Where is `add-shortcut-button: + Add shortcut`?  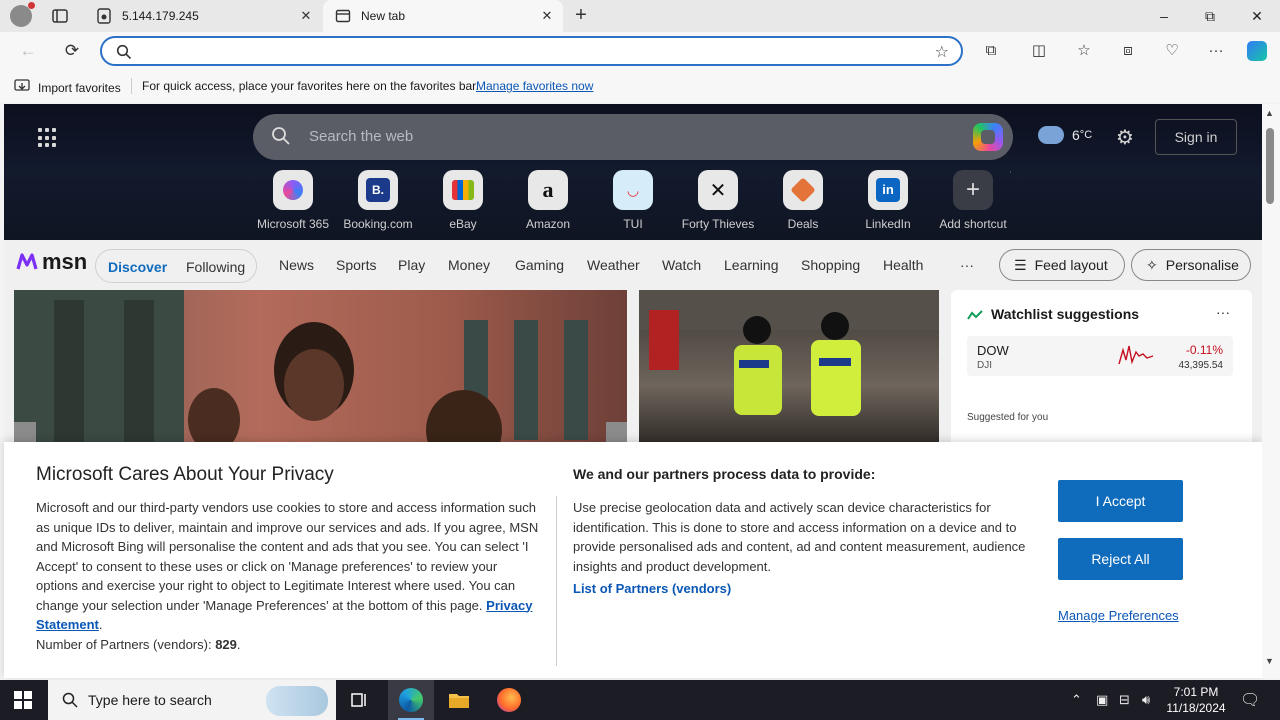 add-shortcut-button: + Add shortcut is located at coordinates (973, 200).